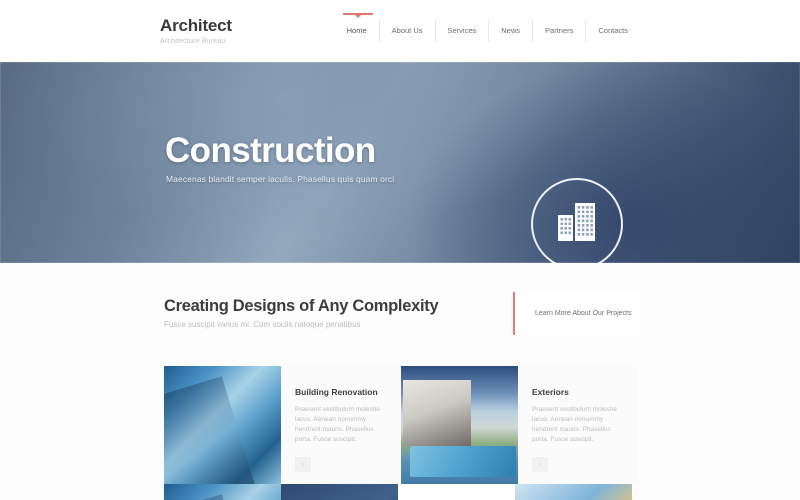  I want to click on project-card-title: Building Renovation, so click(336, 392).